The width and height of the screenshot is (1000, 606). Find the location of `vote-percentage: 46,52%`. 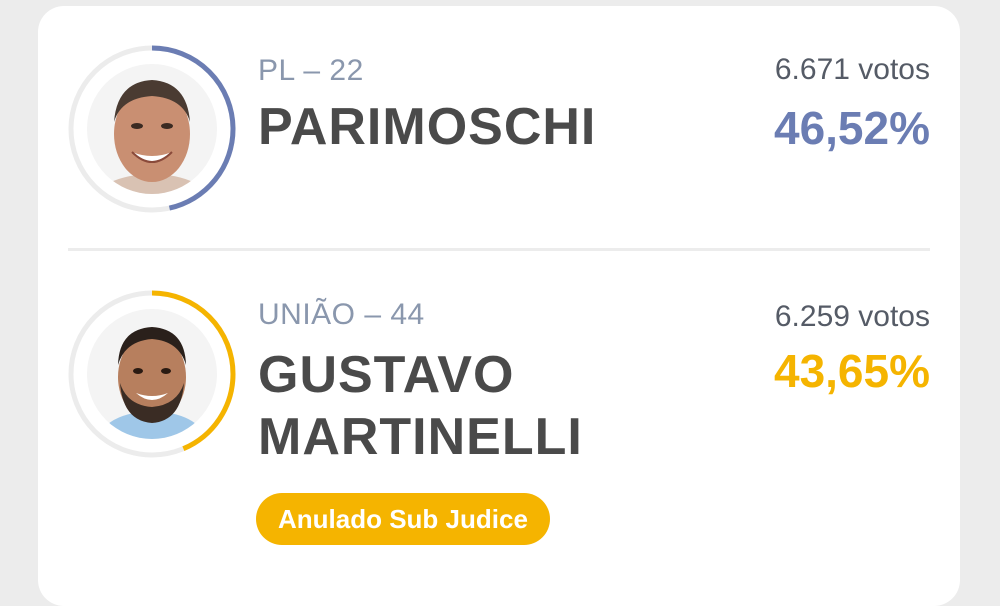

vote-percentage: 46,52% is located at coordinates (851, 128).